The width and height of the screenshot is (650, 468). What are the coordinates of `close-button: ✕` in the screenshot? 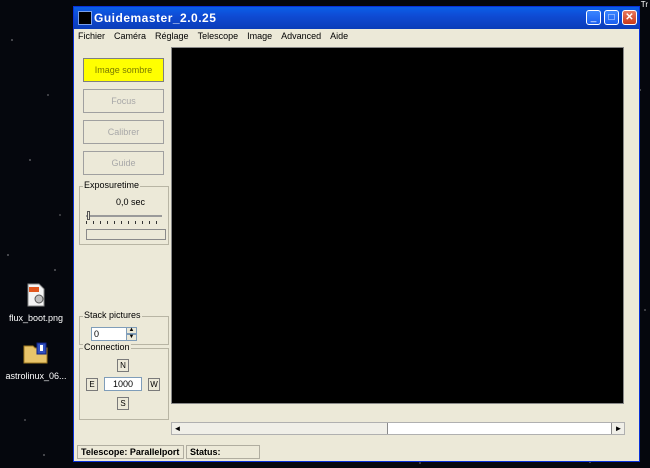 It's located at (629, 17).